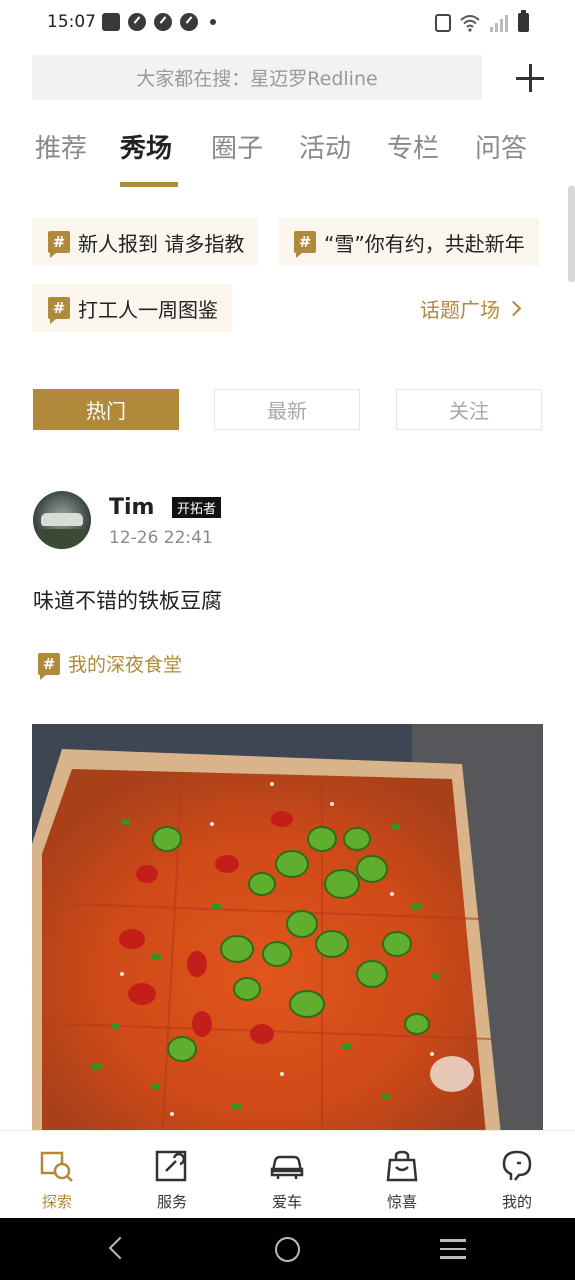  I want to click on search-placeholder: 大家都在搜：星迈罗Redline, so click(257, 79).